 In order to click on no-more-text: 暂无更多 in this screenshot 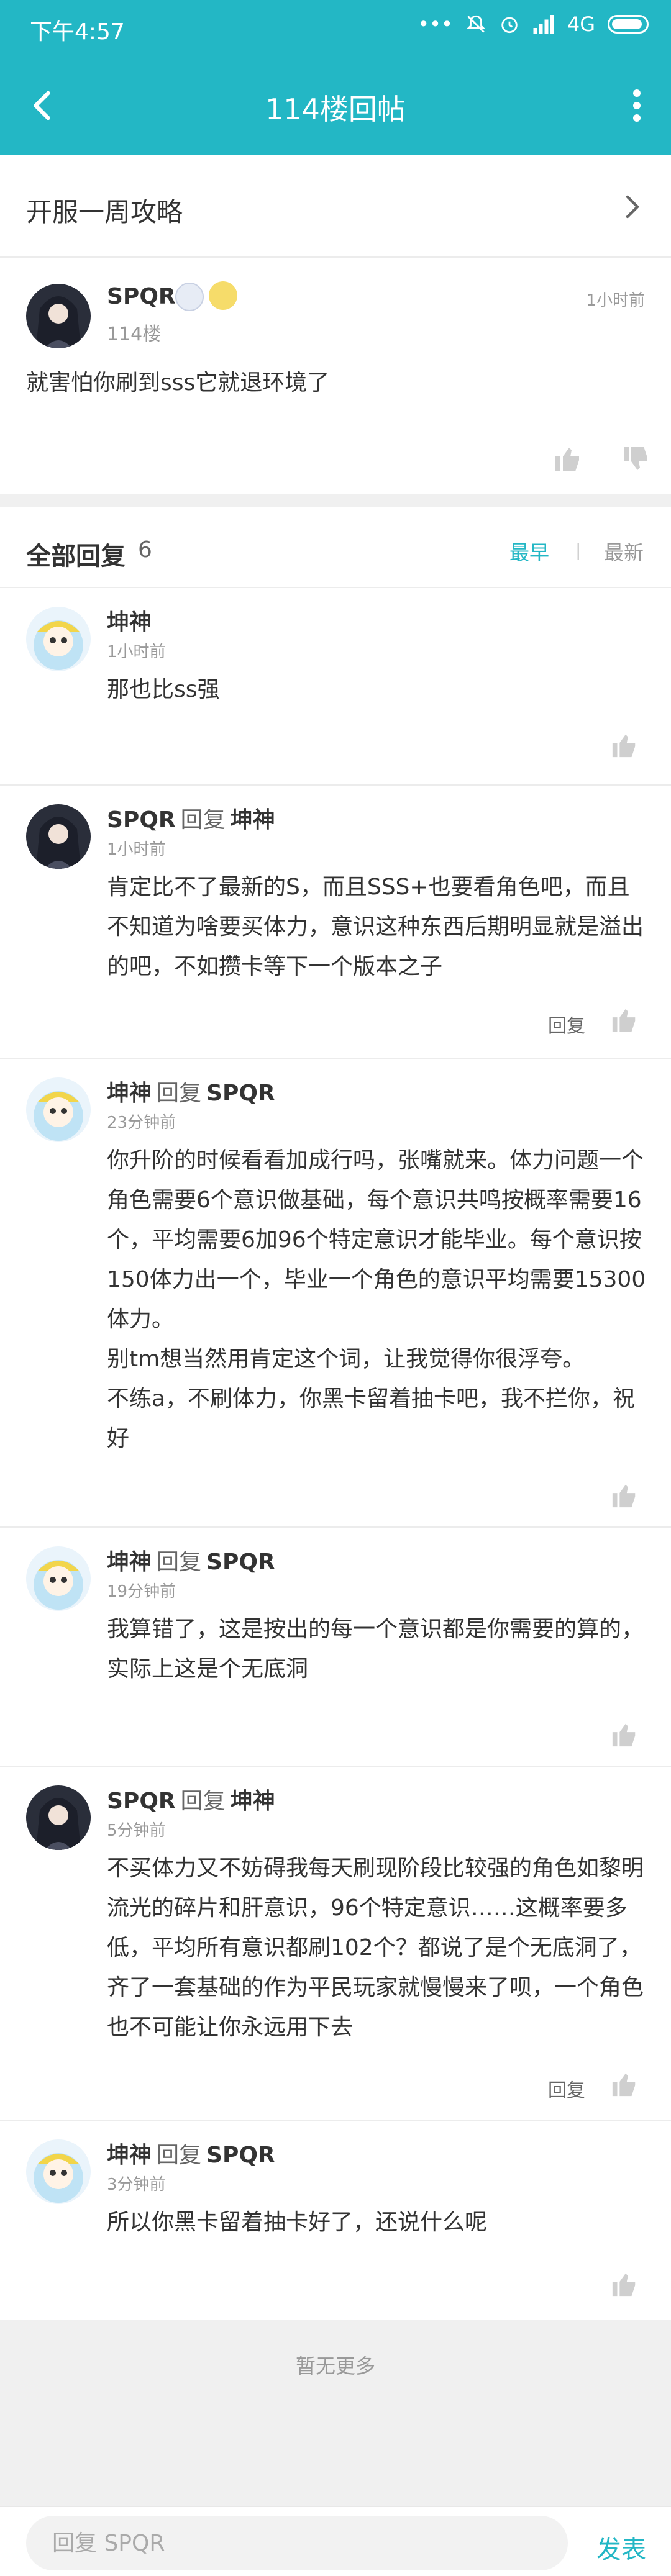, I will do `click(335, 2366)`.